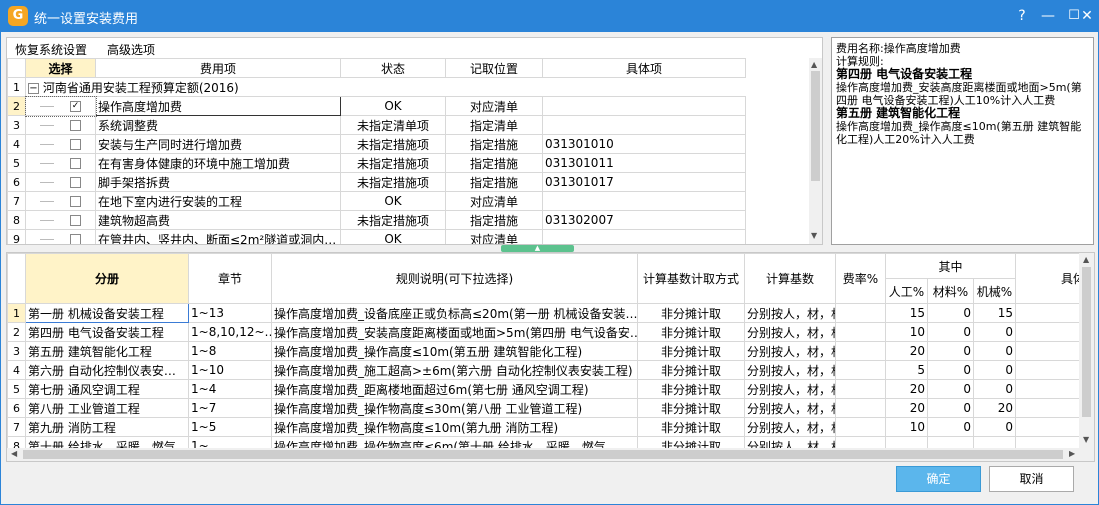 The width and height of the screenshot is (1099, 505). Describe the element at coordinates (230, 278) in the screenshot. I see `chapter-column-header: 章节` at that location.